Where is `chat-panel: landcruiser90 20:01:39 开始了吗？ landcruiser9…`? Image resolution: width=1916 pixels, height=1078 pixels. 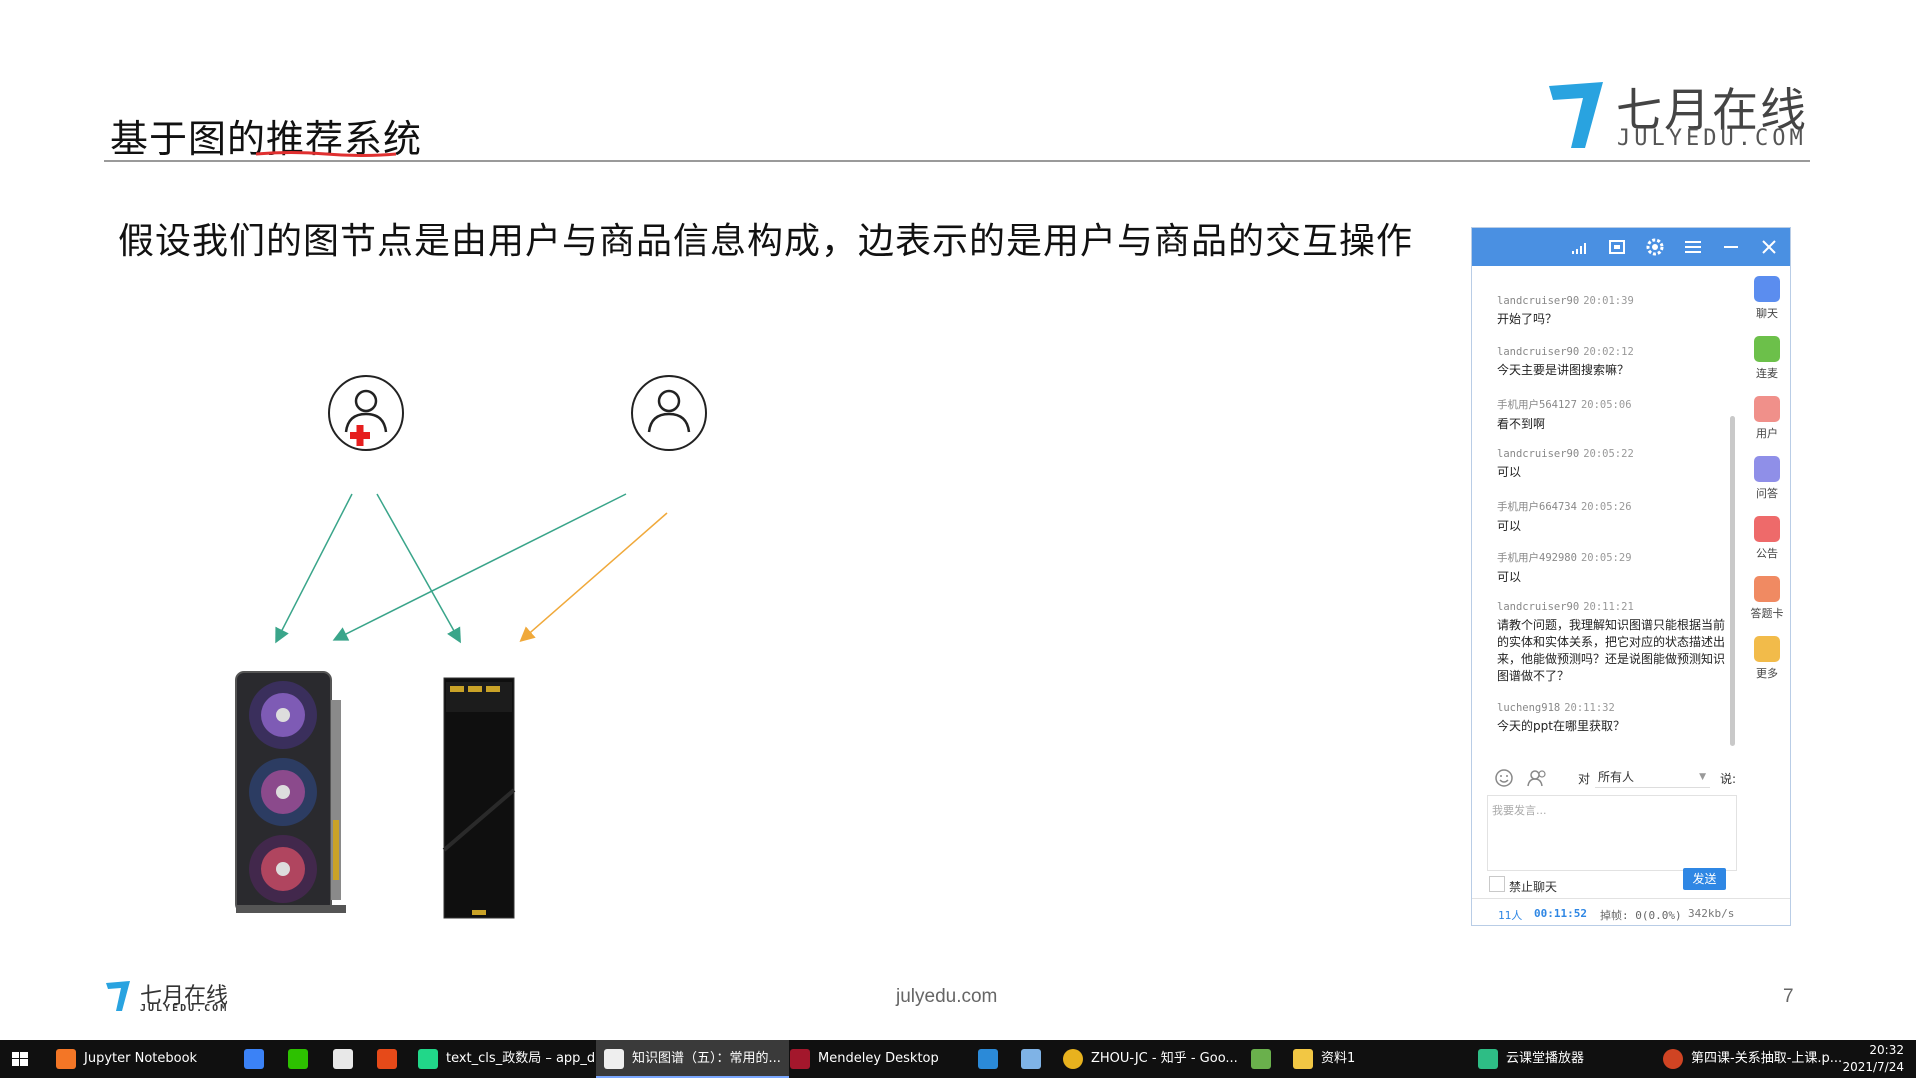
chat-panel: landcruiser90 20:01:39 开始了吗？ landcruiser9… is located at coordinates (1631, 576).